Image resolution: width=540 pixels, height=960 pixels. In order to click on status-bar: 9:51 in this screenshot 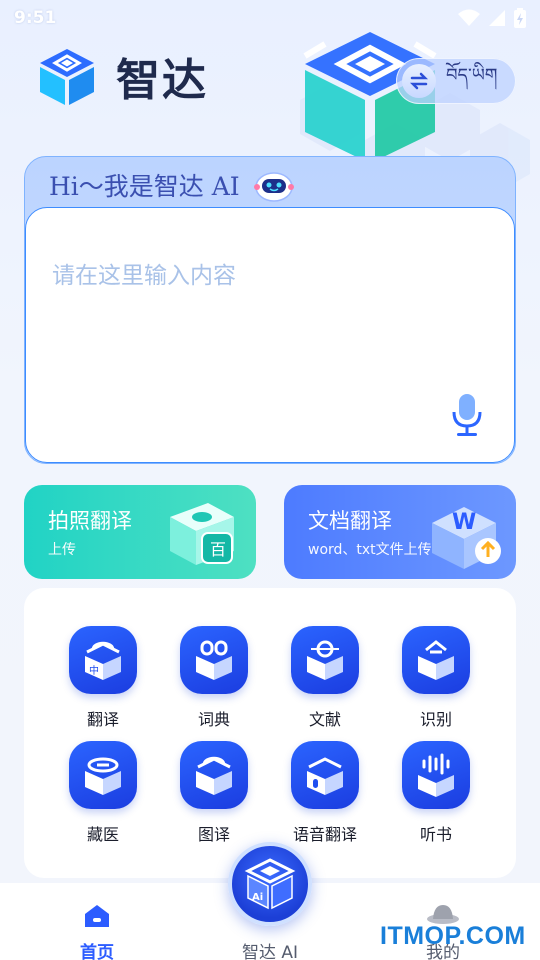, I will do `click(270, 18)`.